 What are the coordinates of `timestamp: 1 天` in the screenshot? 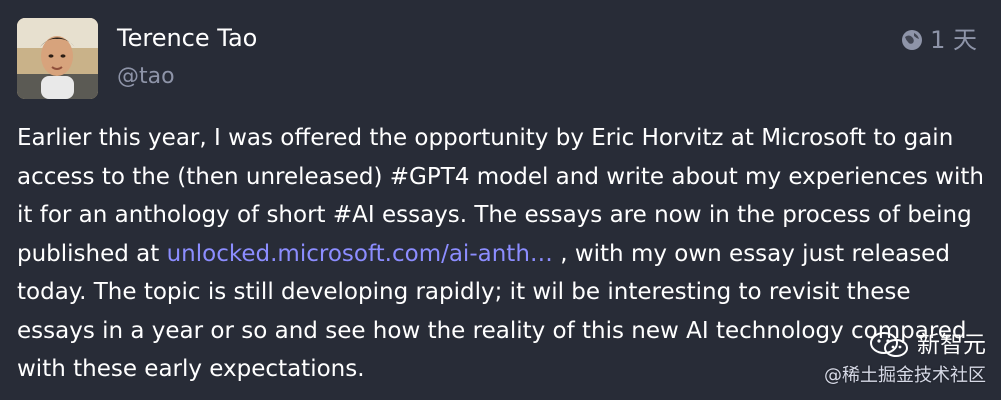 It's located at (953, 40).